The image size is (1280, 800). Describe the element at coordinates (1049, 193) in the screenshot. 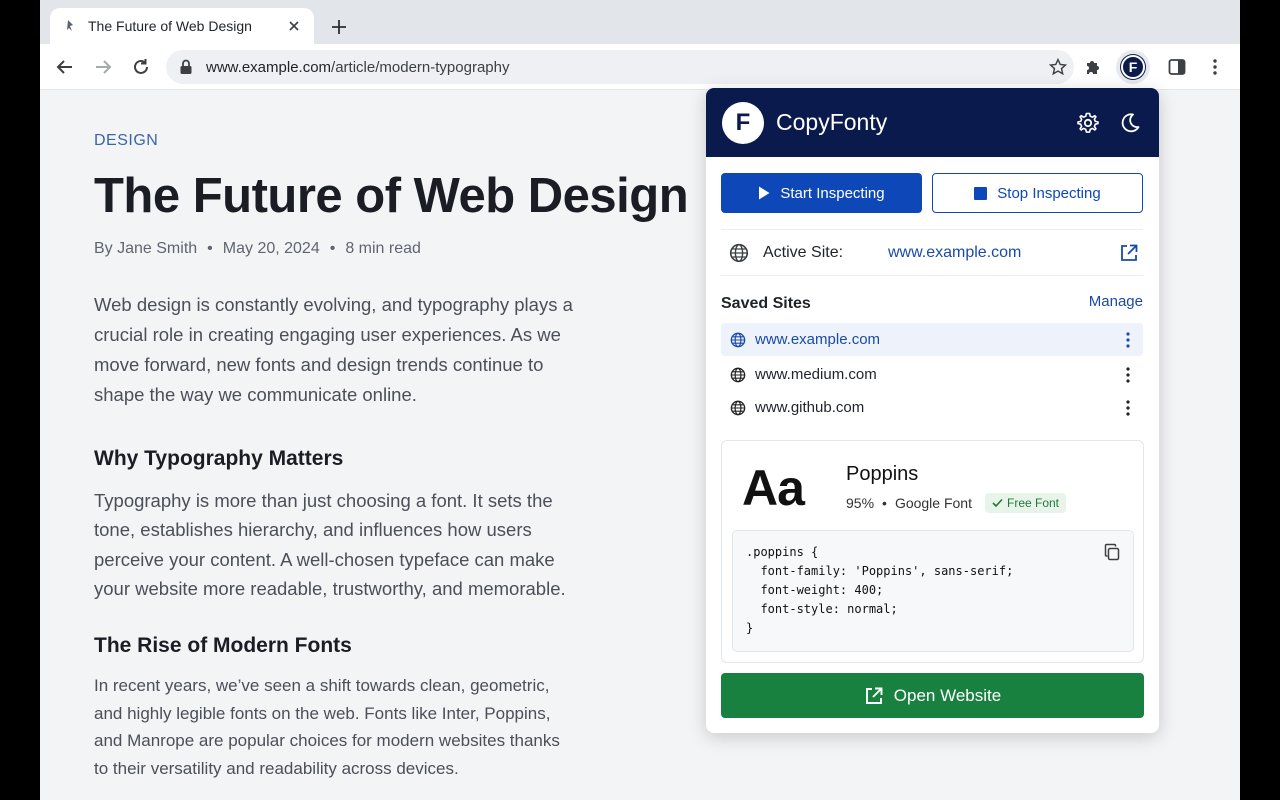

I see `stop-inspecting-label: Stop Inspecting` at that location.